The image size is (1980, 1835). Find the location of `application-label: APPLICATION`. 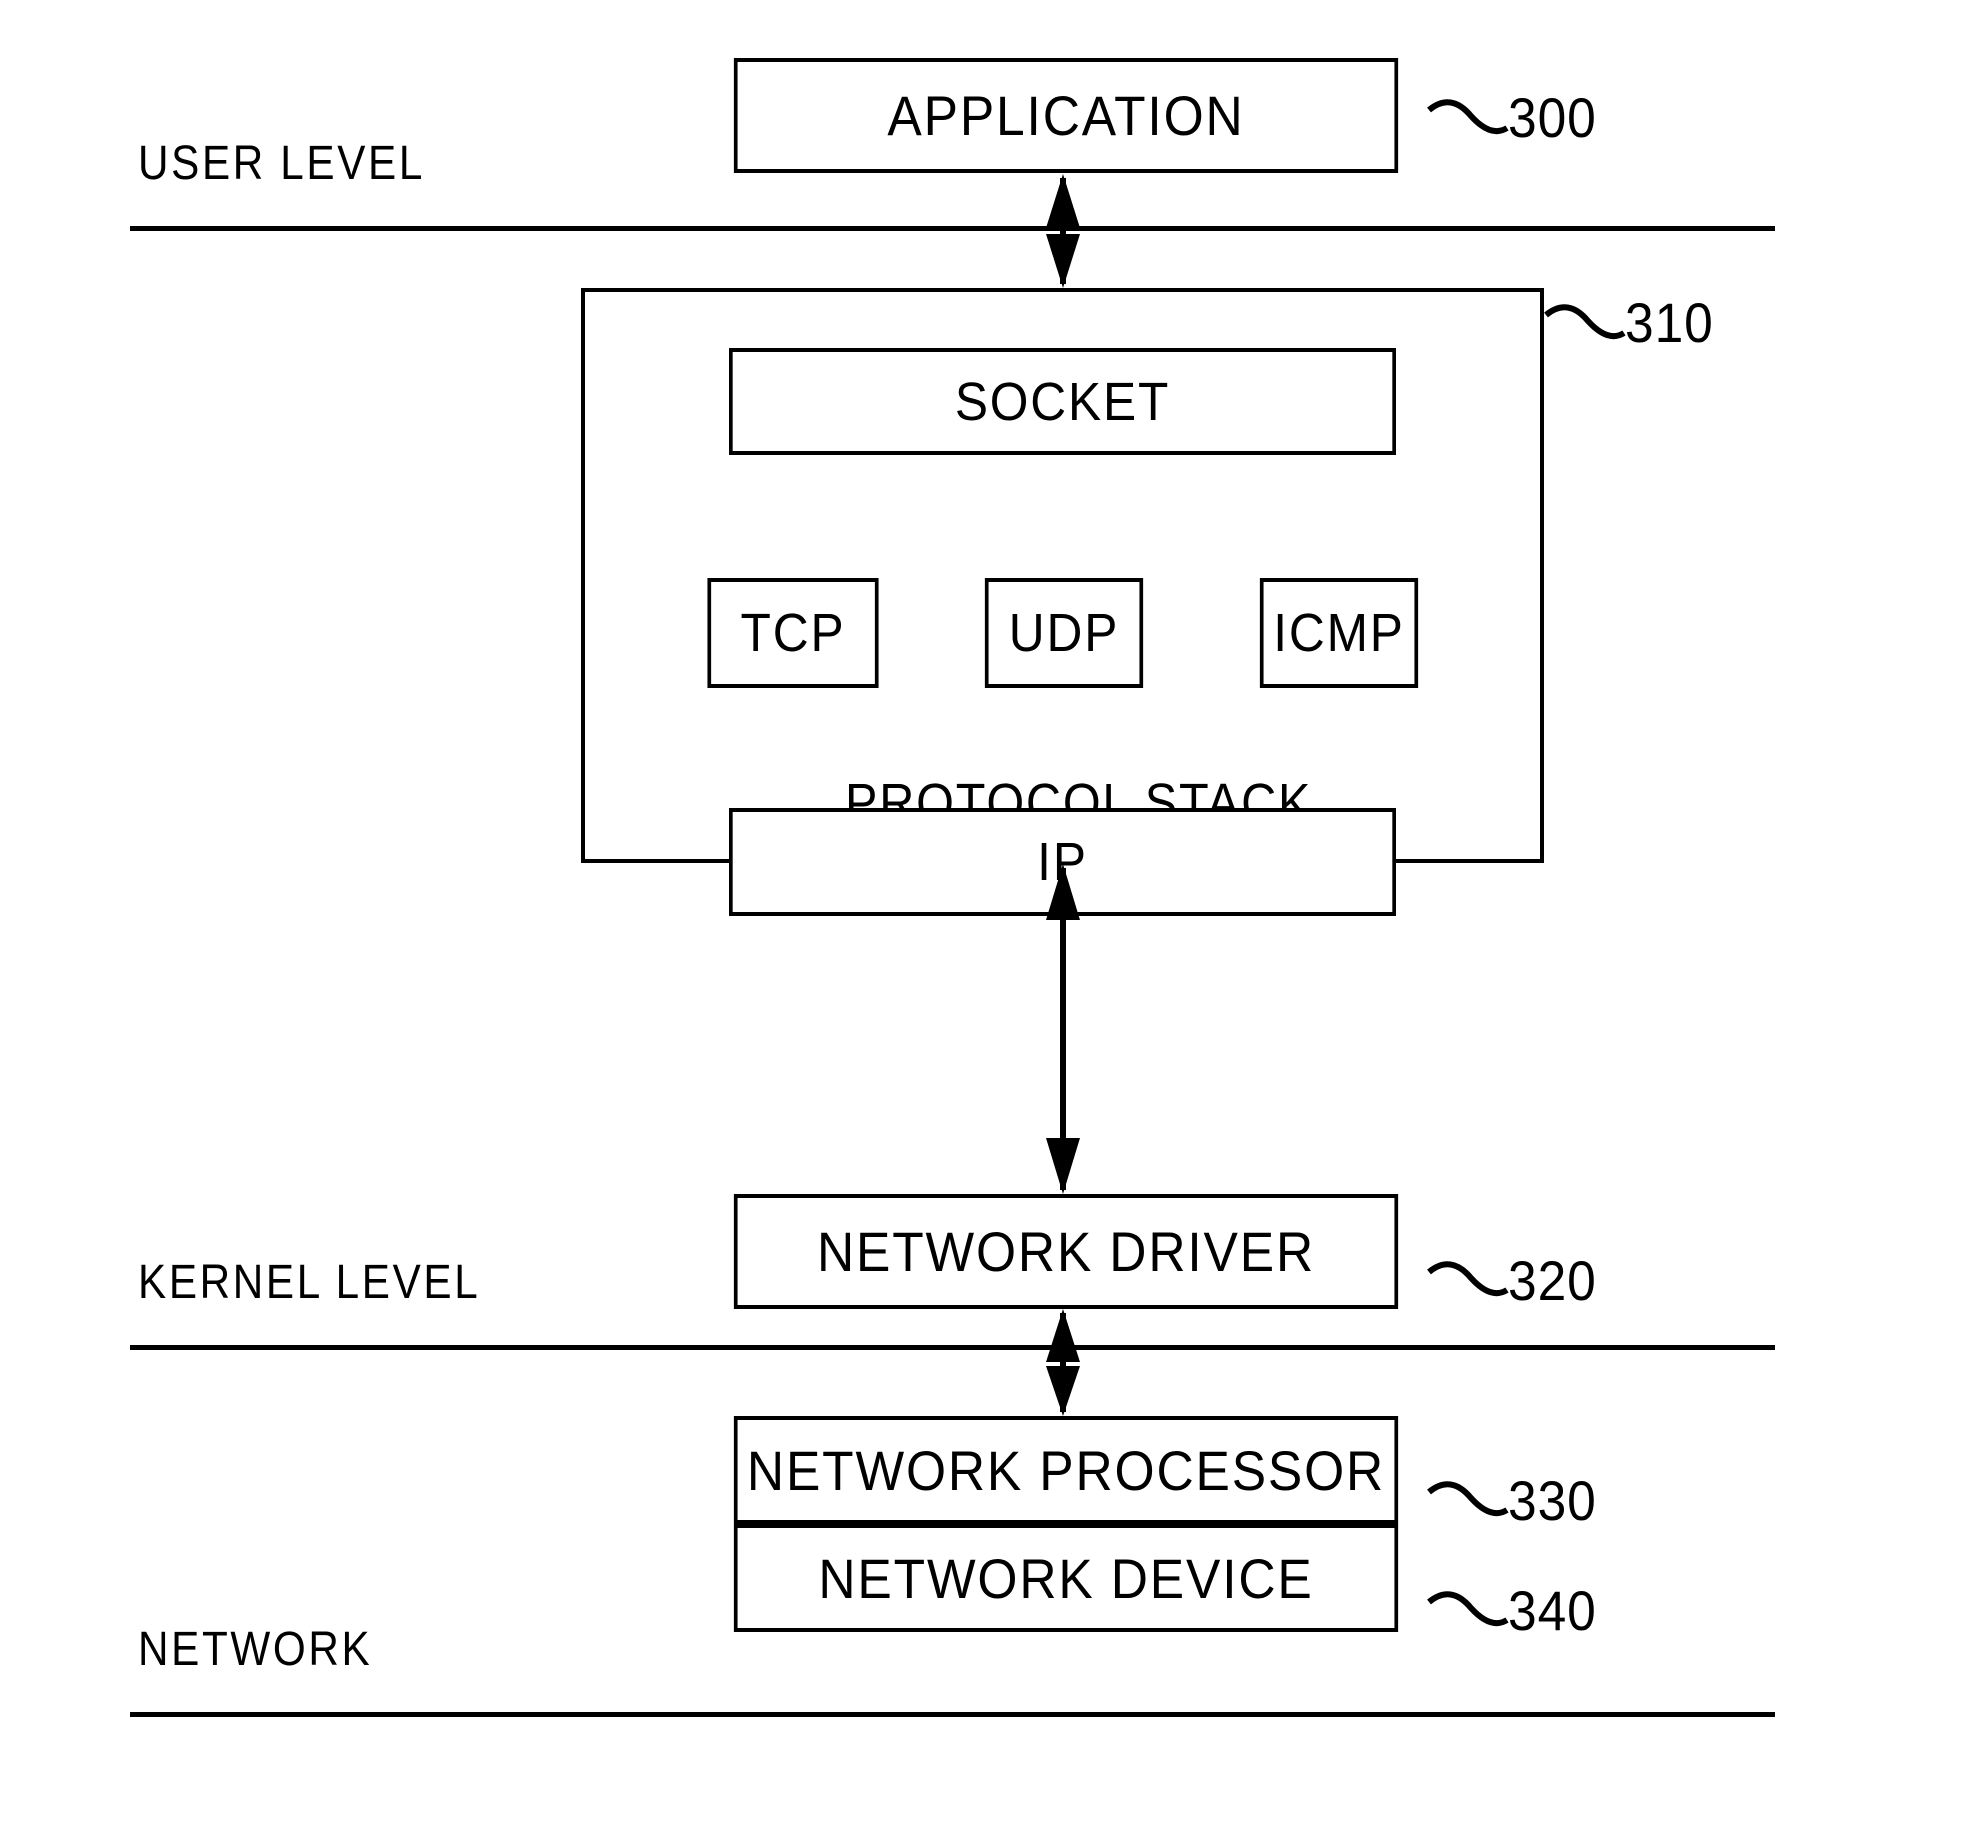

application-label: APPLICATION is located at coordinates (1066, 115).